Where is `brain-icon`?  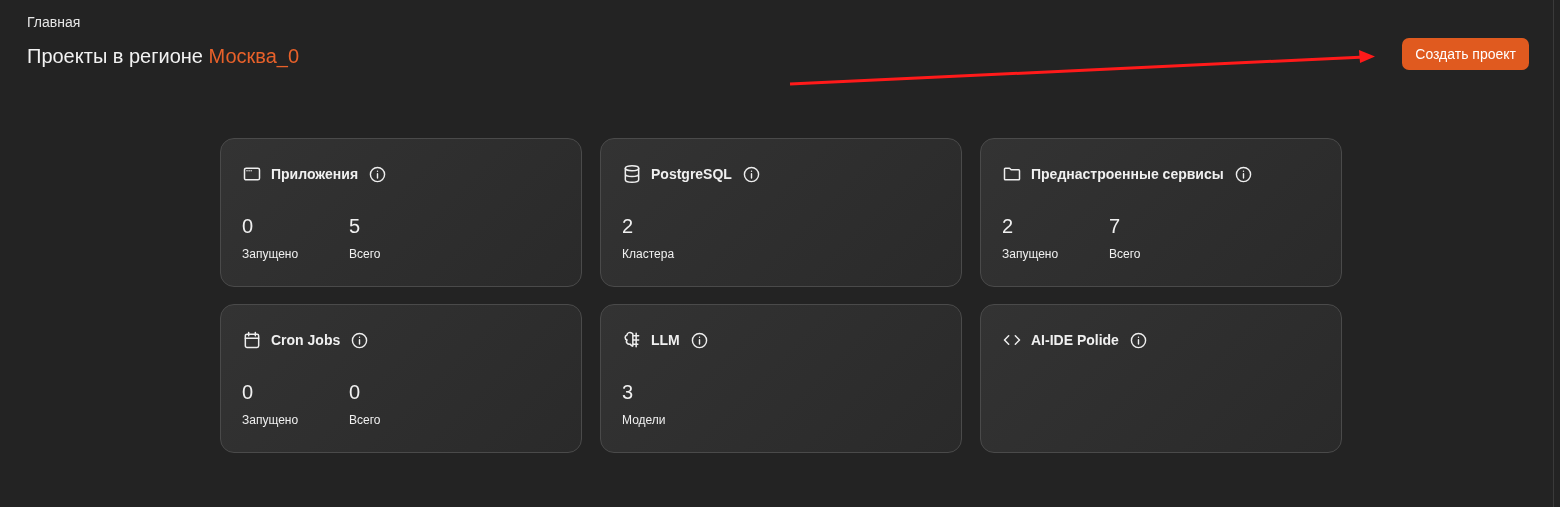 brain-icon is located at coordinates (632, 340).